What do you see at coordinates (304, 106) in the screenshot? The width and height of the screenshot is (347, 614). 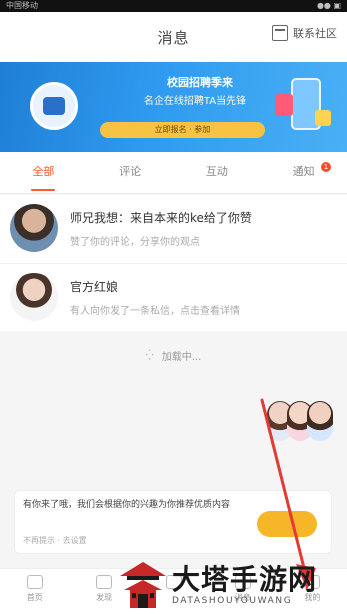 I see `banner-illustration-icon` at bounding box center [304, 106].